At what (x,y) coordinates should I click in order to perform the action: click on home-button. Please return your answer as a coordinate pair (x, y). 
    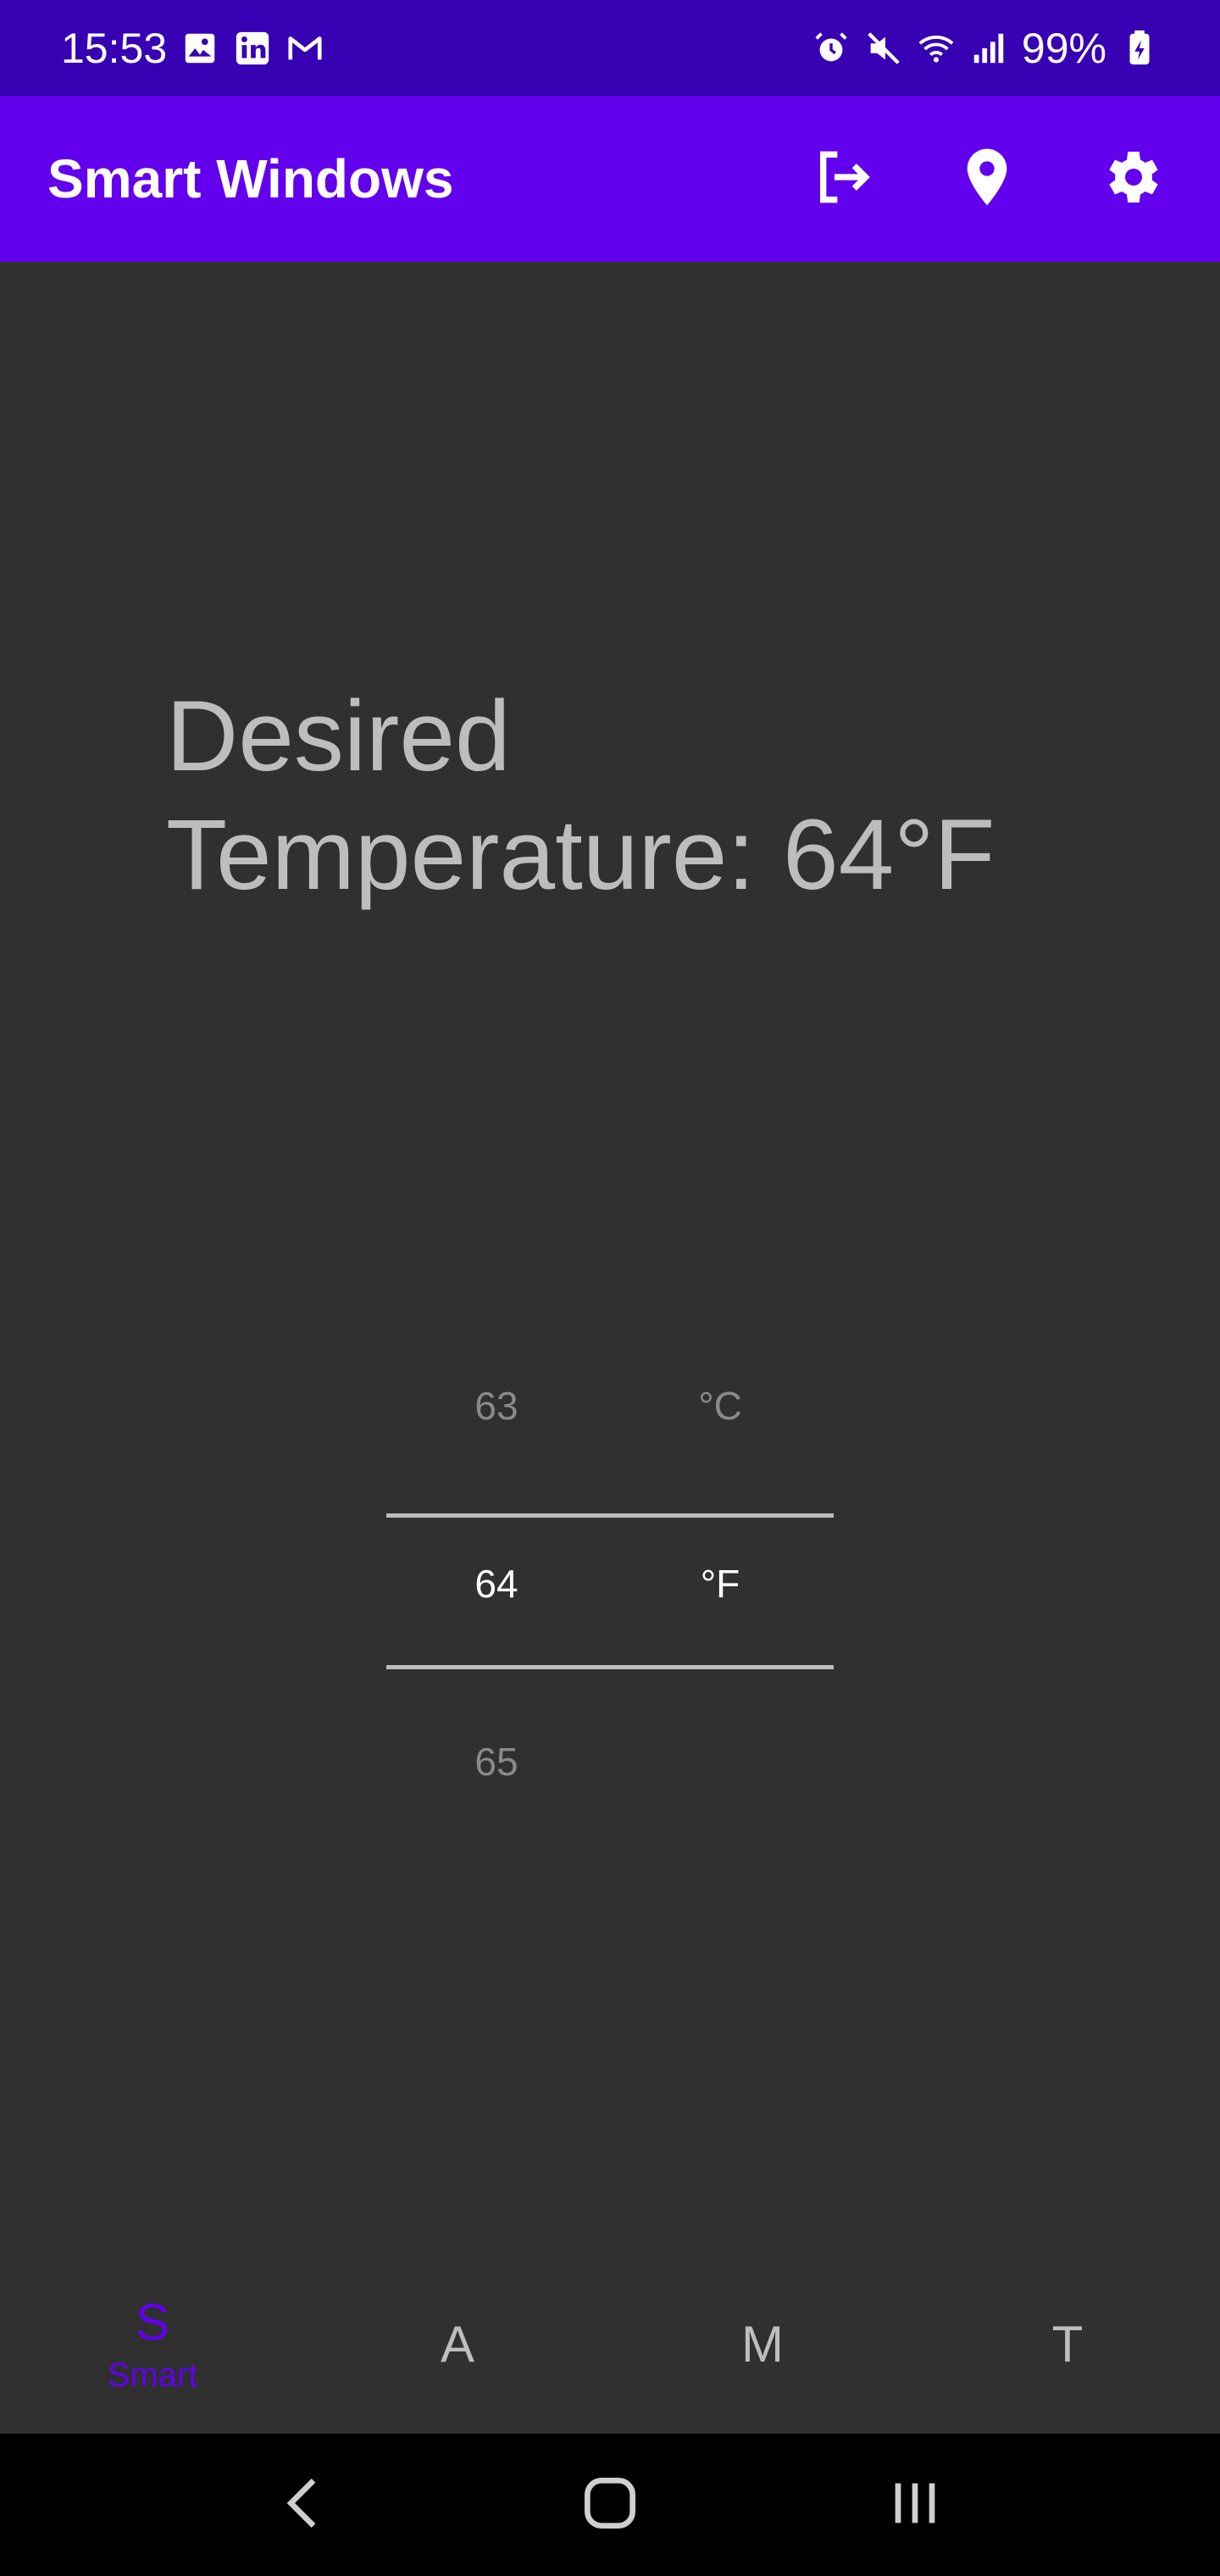
    Looking at the image, I should click on (610, 2505).